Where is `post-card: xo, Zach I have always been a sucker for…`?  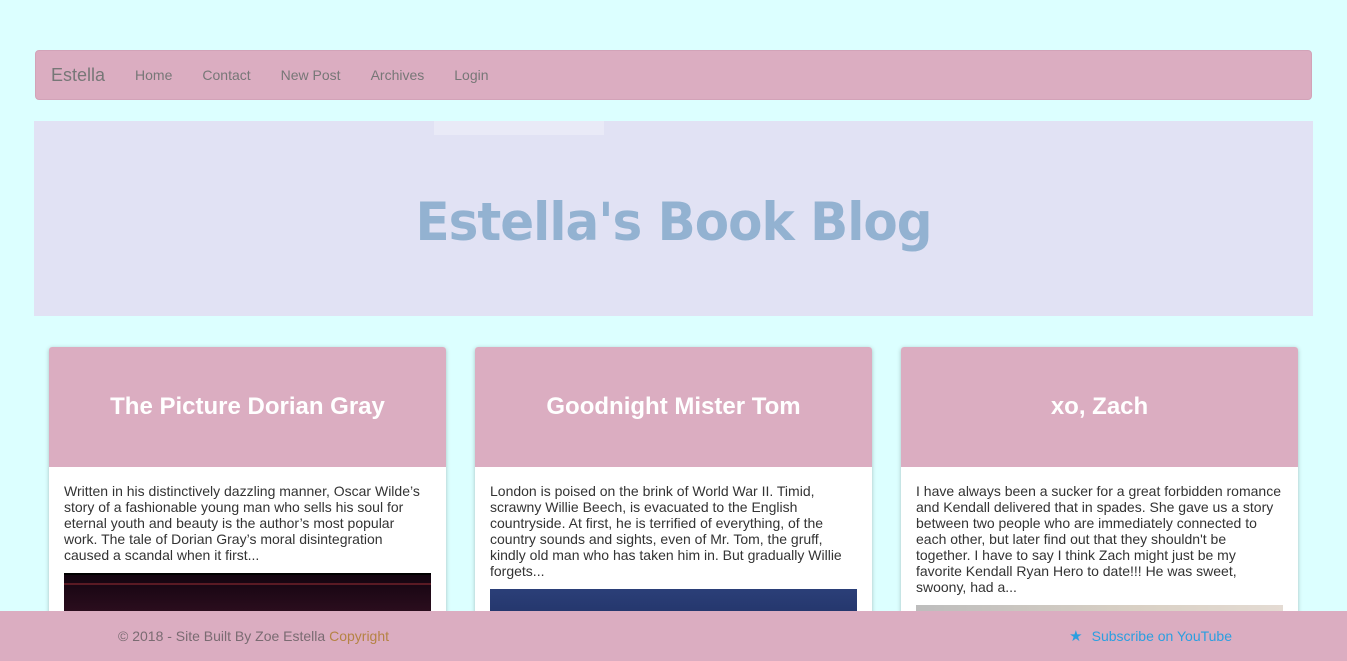
post-card: xo, Zach I have always been a sucker for… is located at coordinates (1099, 497).